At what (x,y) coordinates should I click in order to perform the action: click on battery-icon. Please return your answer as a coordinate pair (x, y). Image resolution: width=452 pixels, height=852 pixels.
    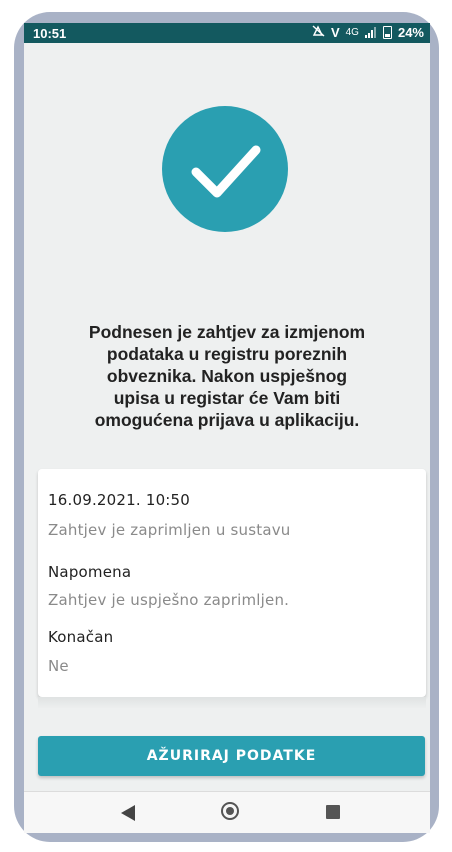
    Looking at the image, I should click on (387, 32).